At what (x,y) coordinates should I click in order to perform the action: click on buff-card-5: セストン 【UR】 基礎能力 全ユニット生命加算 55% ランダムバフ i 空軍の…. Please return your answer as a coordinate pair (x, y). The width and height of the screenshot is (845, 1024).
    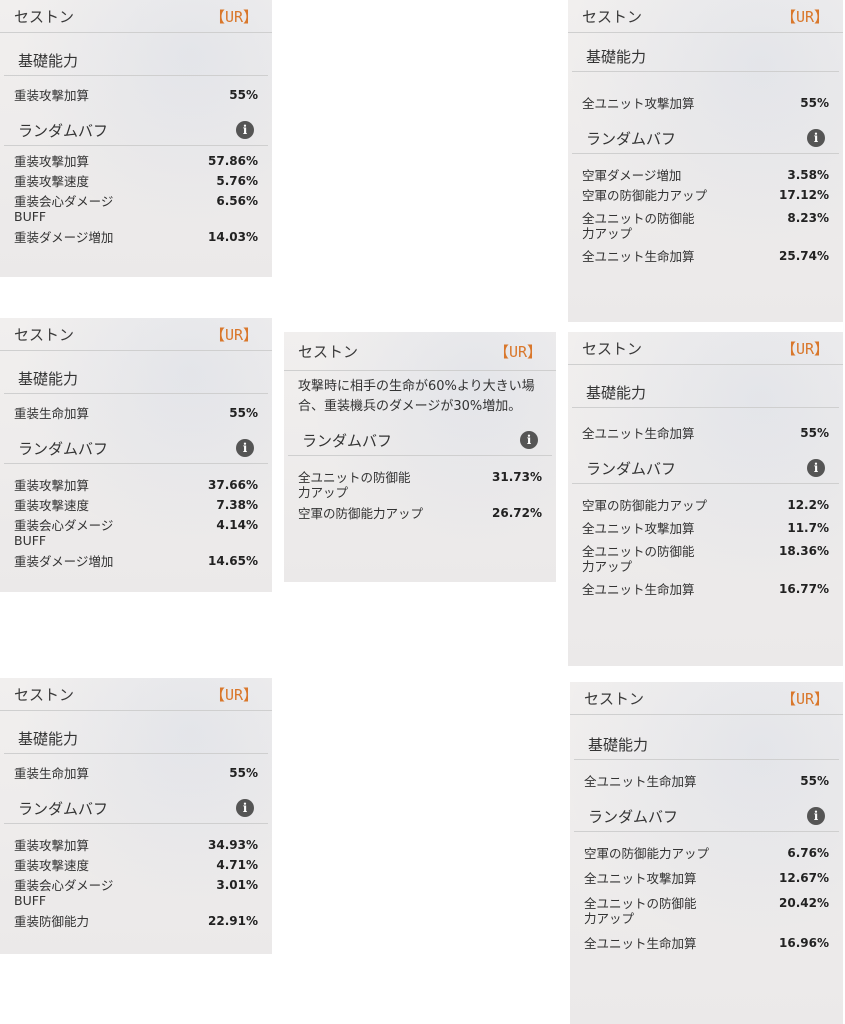
    Looking at the image, I should click on (705, 499).